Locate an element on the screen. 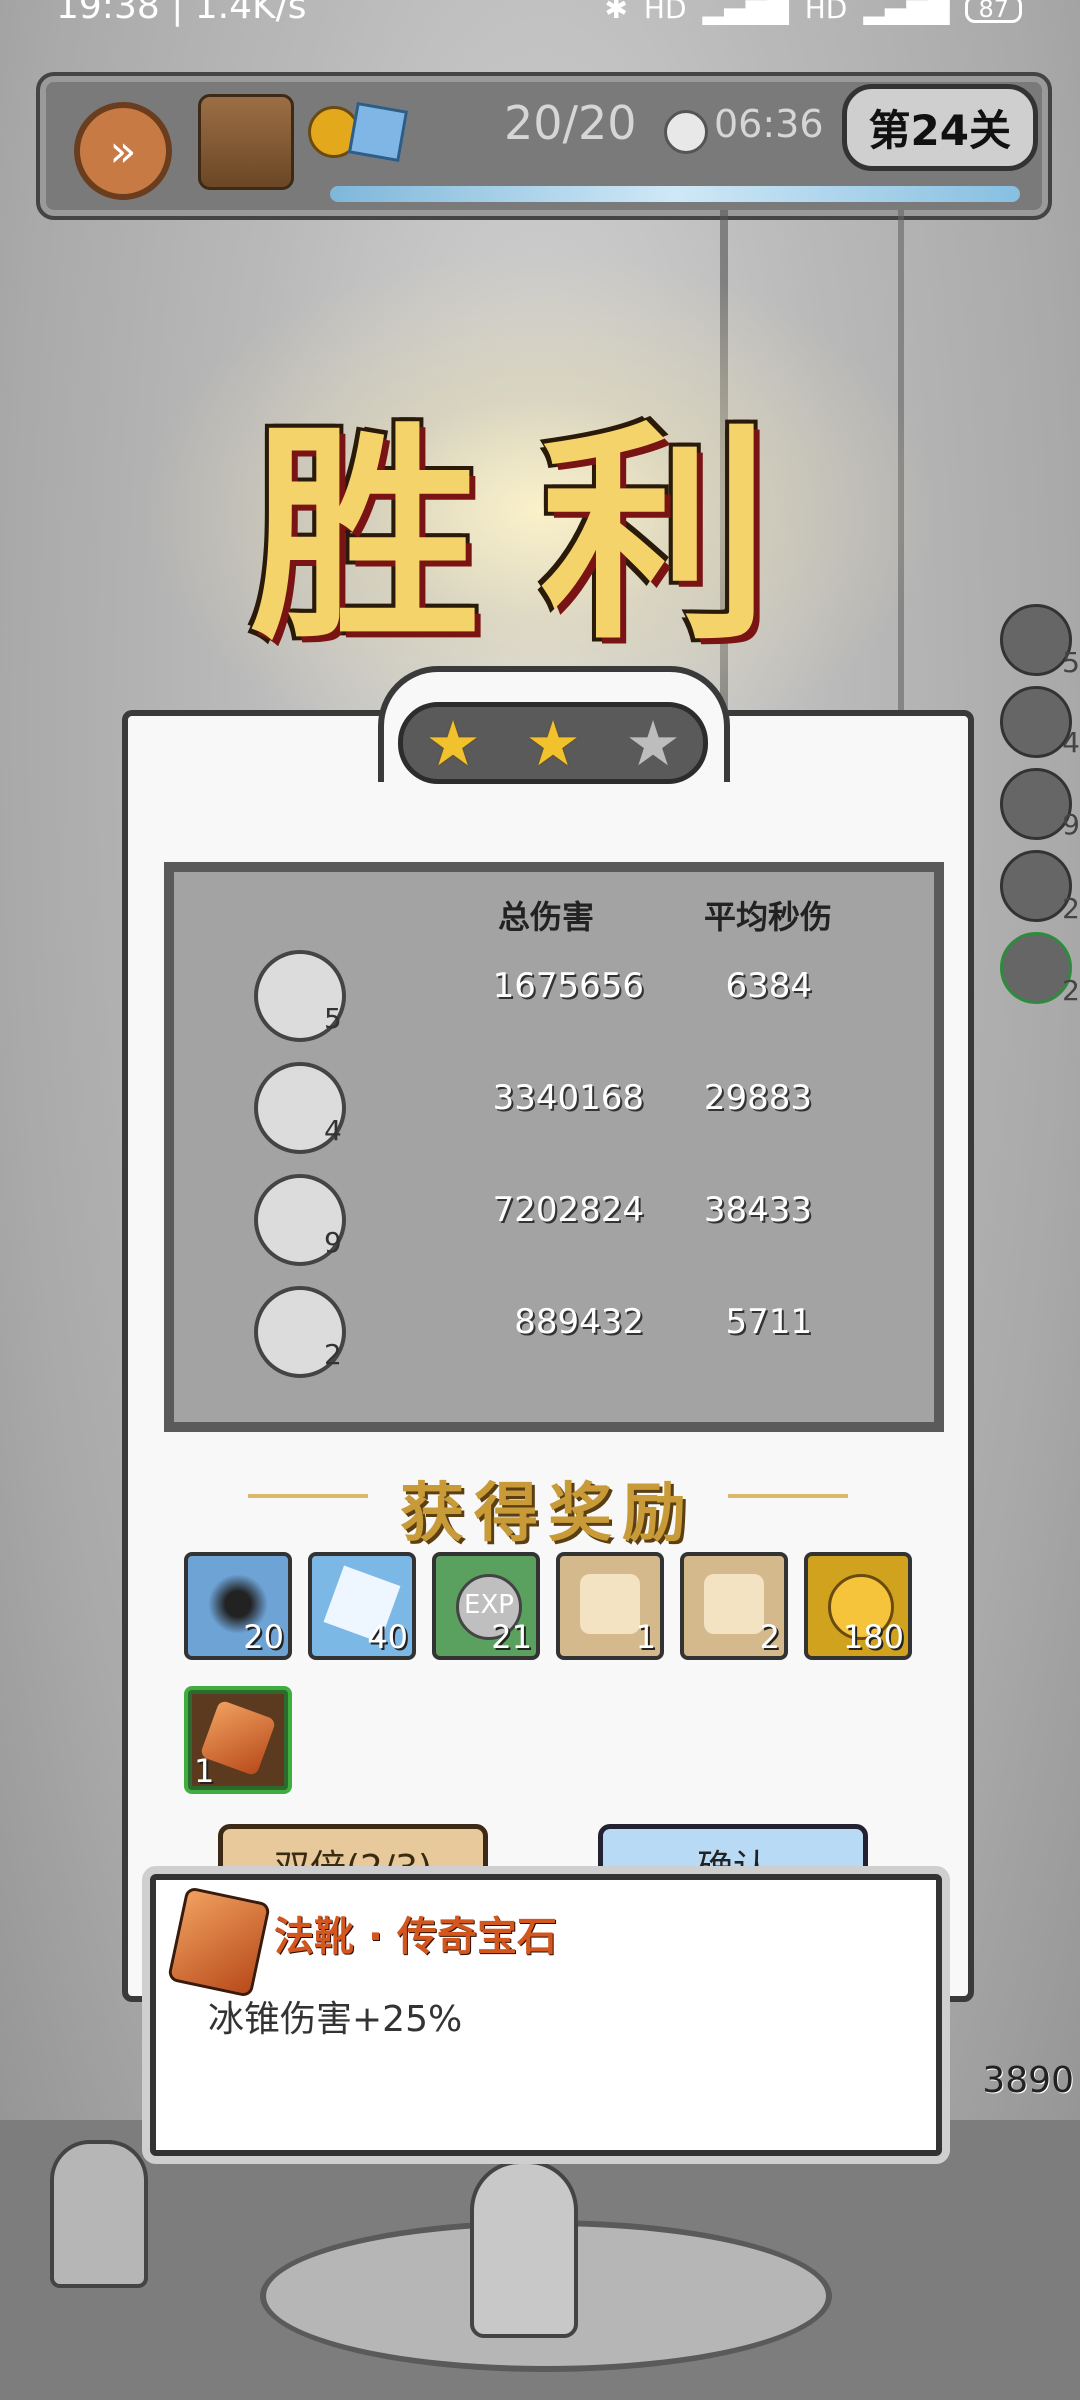  progress-bar is located at coordinates (675, 194).